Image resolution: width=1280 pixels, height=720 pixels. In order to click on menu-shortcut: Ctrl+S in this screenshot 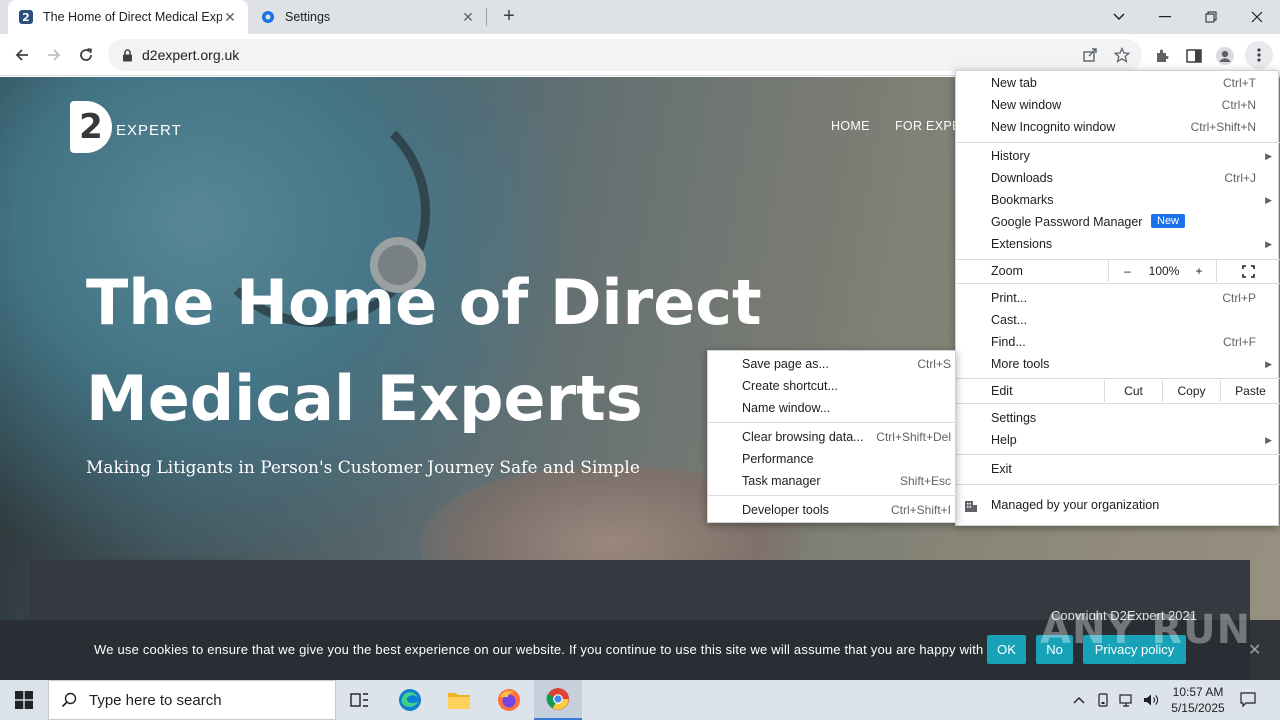, I will do `click(934, 364)`.